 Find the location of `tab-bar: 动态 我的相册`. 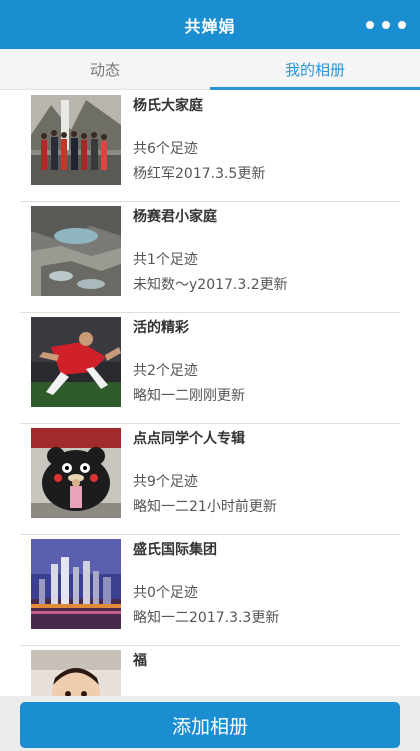

tab-bar: 动态 我的相册 is located at coordinates (210, 69).